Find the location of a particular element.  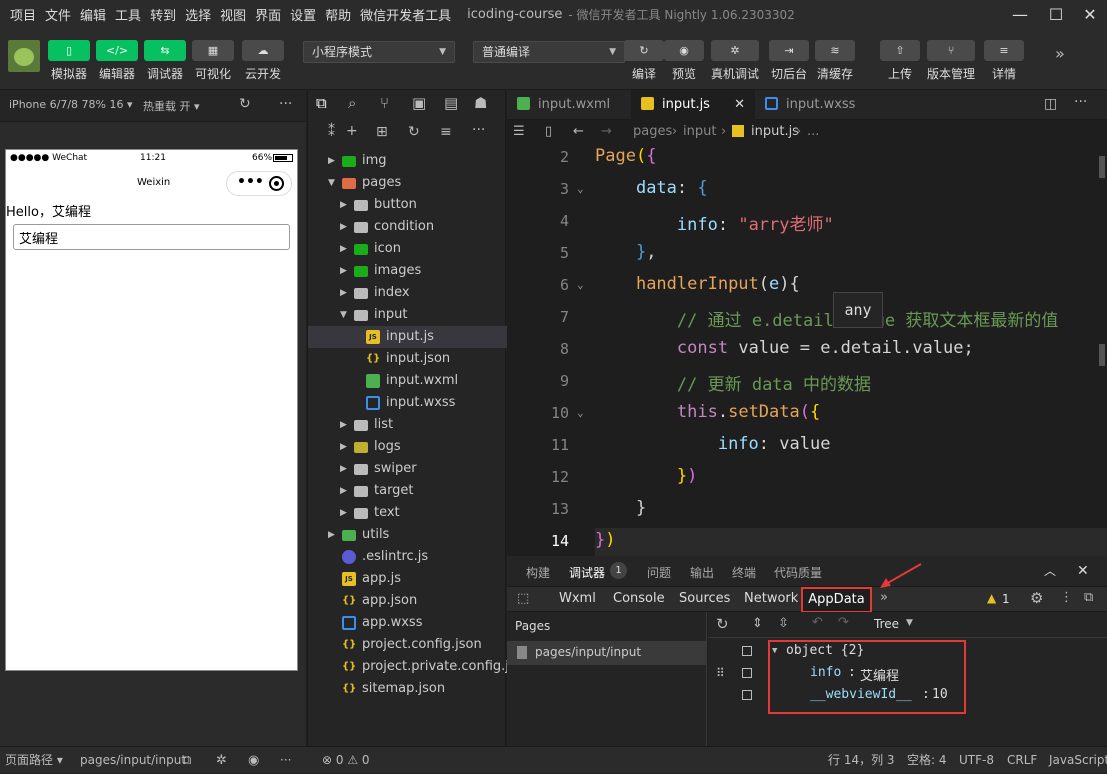

breadcrumb-pages: pages is located at coordinates (652, 132).